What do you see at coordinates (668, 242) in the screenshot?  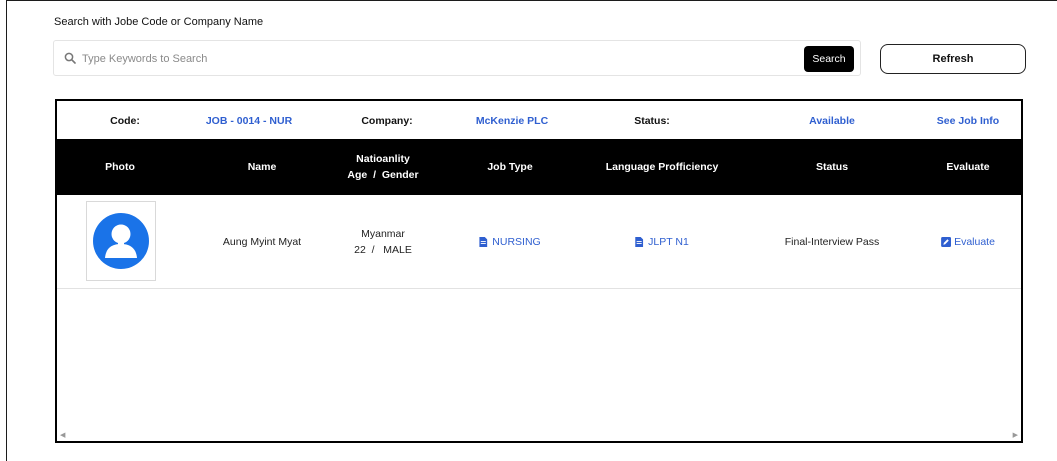 I see `language-text: JLPT N1` at bounding box center [668, 242].